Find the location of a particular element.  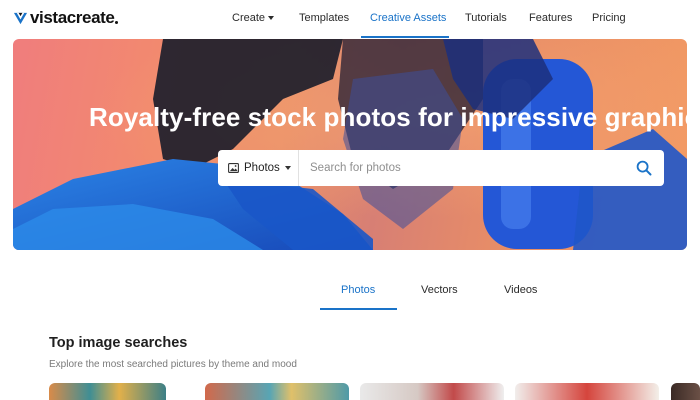

nav-pricing: Pricing is located at coordinates (609, 18).